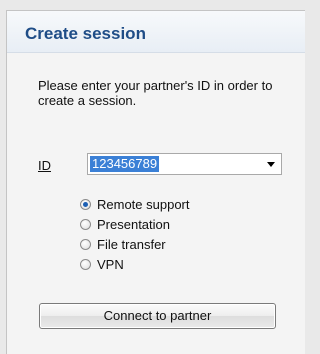 This screenshot has width=320, height=354. Describe the element at coordinates (131, 244) in the screenshot. I see `radio-label: File transfer` at that location.